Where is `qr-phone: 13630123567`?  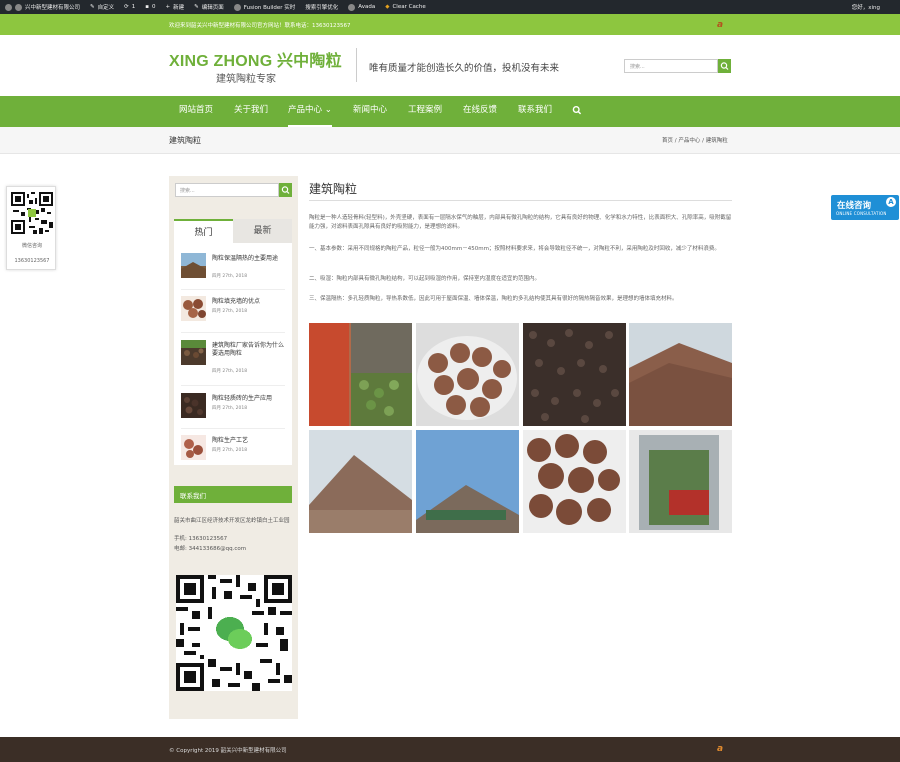
qr-phone: 13630123567 is located at coordinates (32, 261).